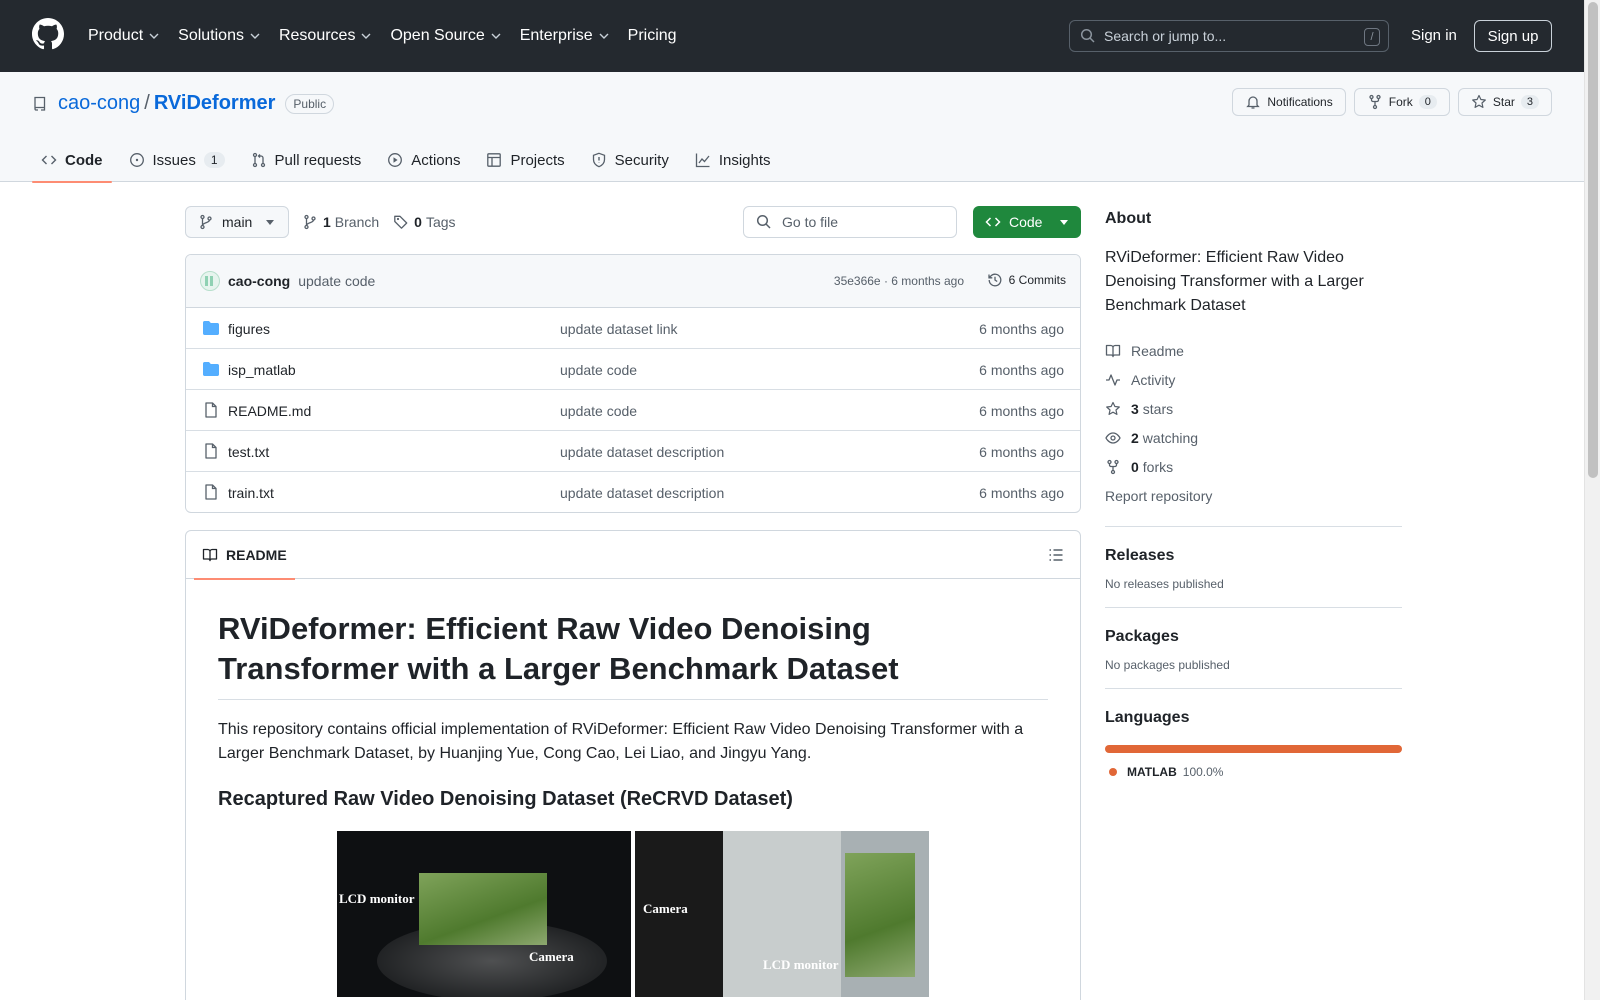 This screenshot has height=1000, width=1600. What do you see at coordinates (1113, 350) in the screenshot?
I see `book-icon` at bounding box center [1113, 350].